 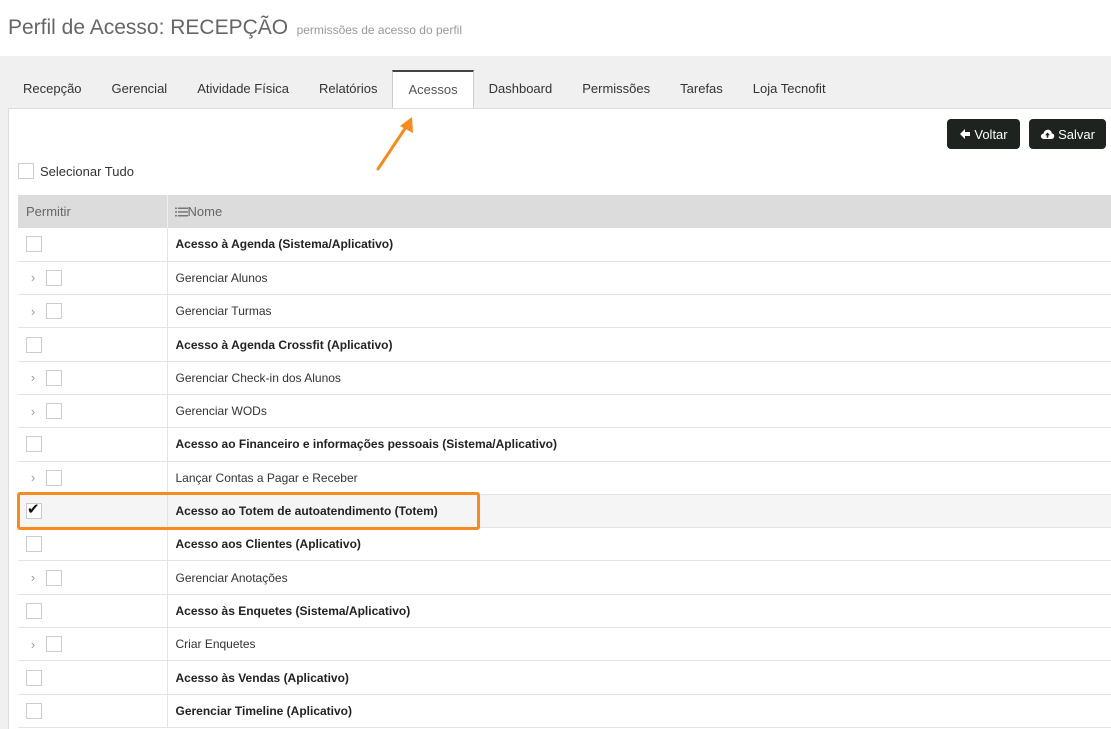 I want to click on nome-cell: Acesso à Agenda (Sistema/Aplicativo), so click(x=639, y=245).